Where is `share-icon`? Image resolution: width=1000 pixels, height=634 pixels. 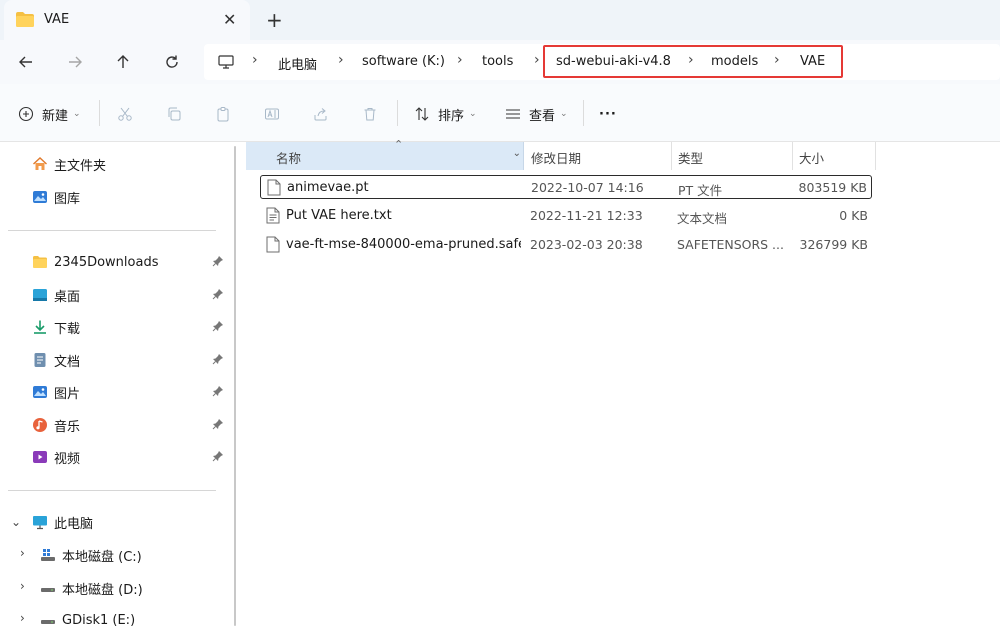 share-icon is located at coordinates (320, 114).